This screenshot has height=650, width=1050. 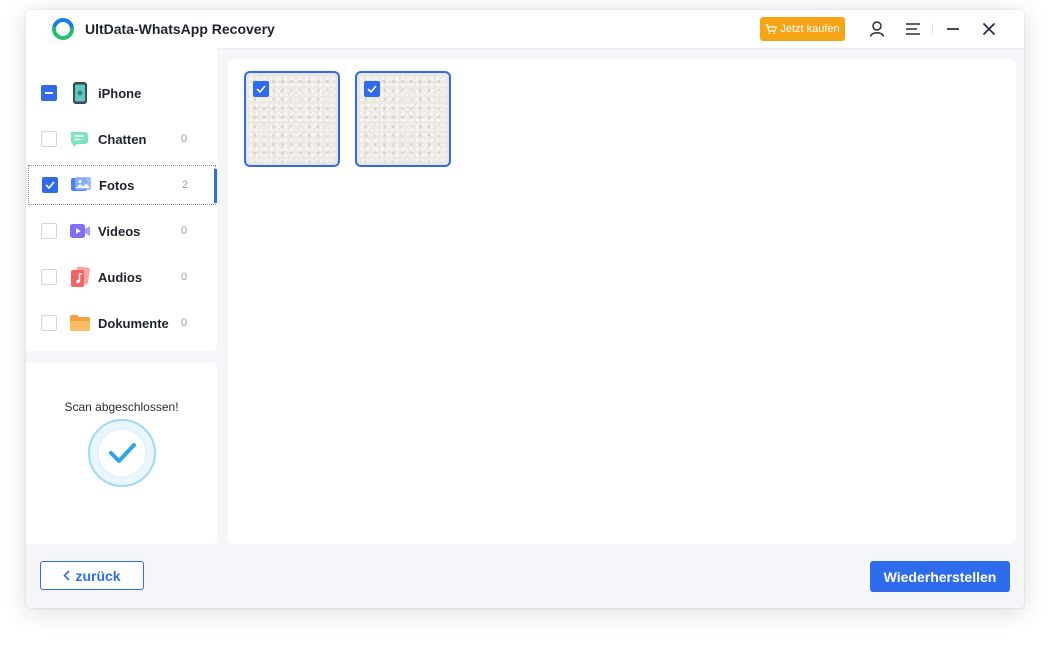 I want to click on checkmark-icon, so click(x=122, y=453).